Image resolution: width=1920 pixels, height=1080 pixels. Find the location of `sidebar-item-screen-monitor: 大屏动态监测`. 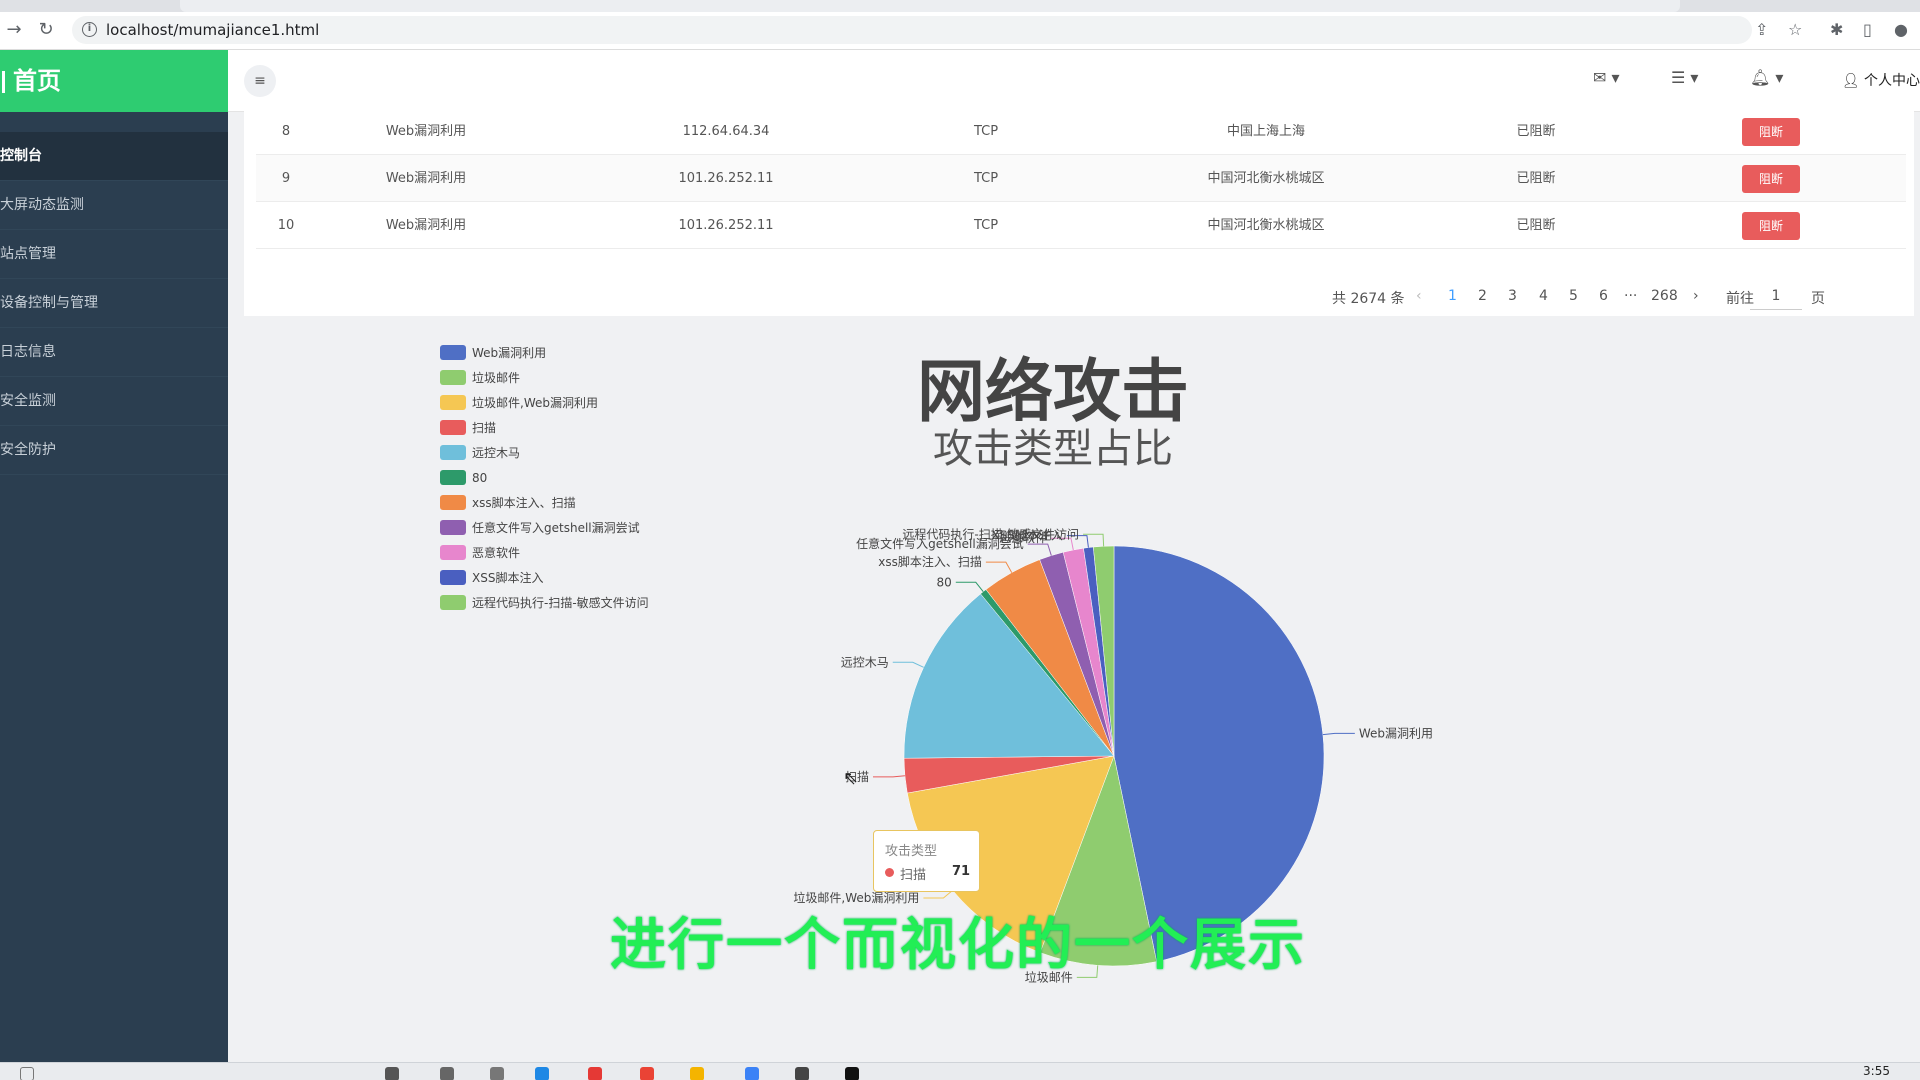

sidebar-item-screen-monitor: 大屏动态监测 is located at coordinates (114, 205).